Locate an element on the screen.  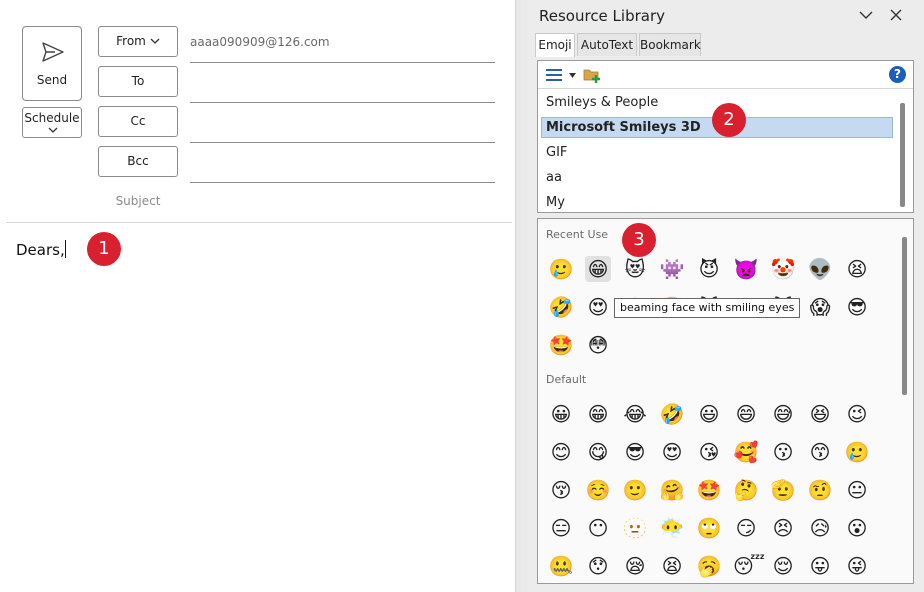
emoji-button: 👽 is located at coordinates (820, 269).